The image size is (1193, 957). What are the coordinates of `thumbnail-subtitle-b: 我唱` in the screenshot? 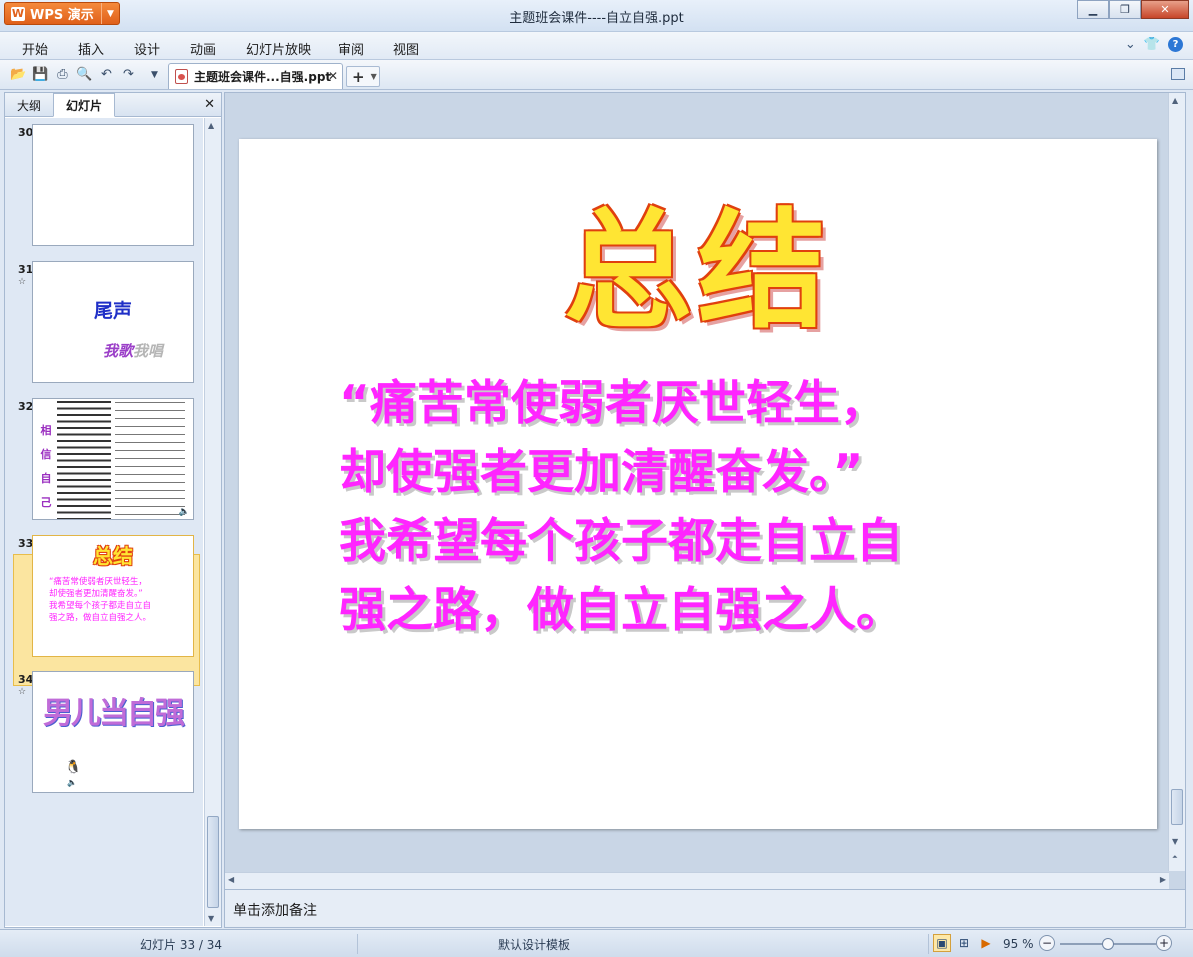 It's located at (148, 351).